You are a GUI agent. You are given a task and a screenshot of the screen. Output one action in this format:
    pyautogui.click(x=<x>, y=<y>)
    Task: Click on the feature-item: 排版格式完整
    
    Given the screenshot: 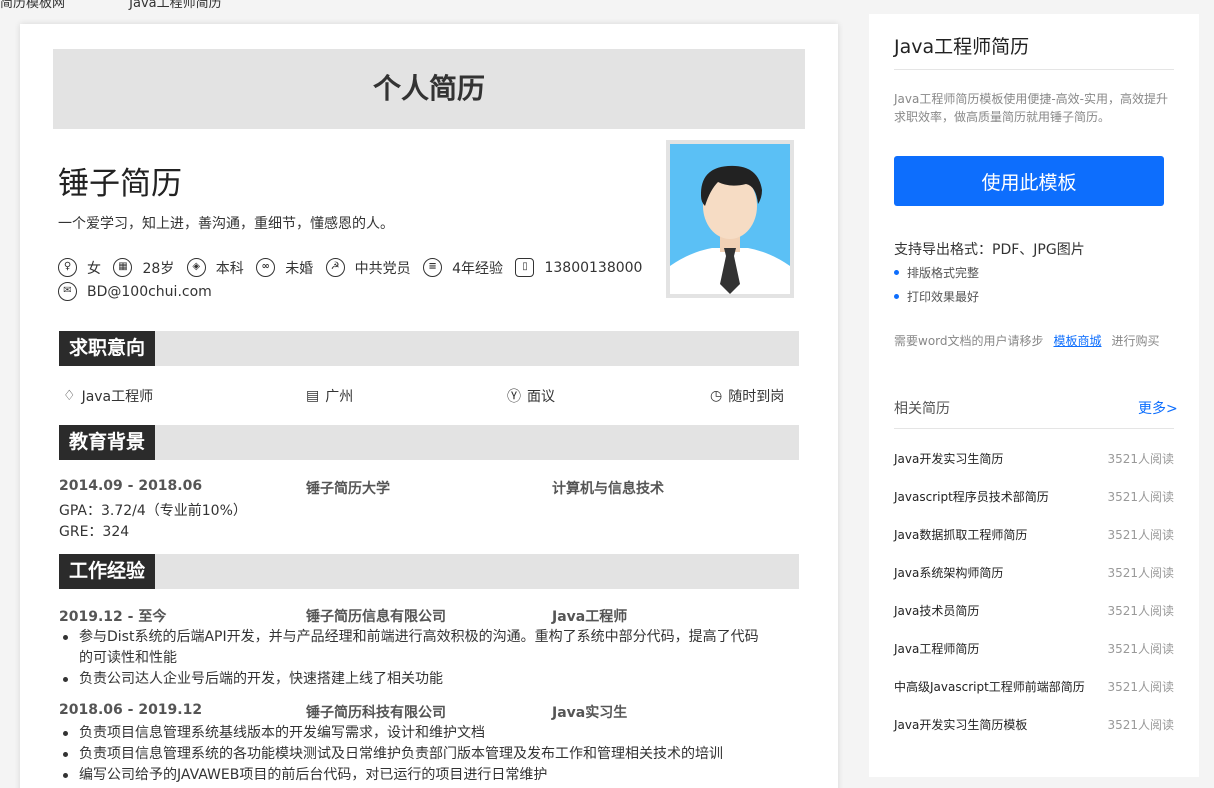 What is the action you would take?
    pyautogui.click(x=936, y=272)
    